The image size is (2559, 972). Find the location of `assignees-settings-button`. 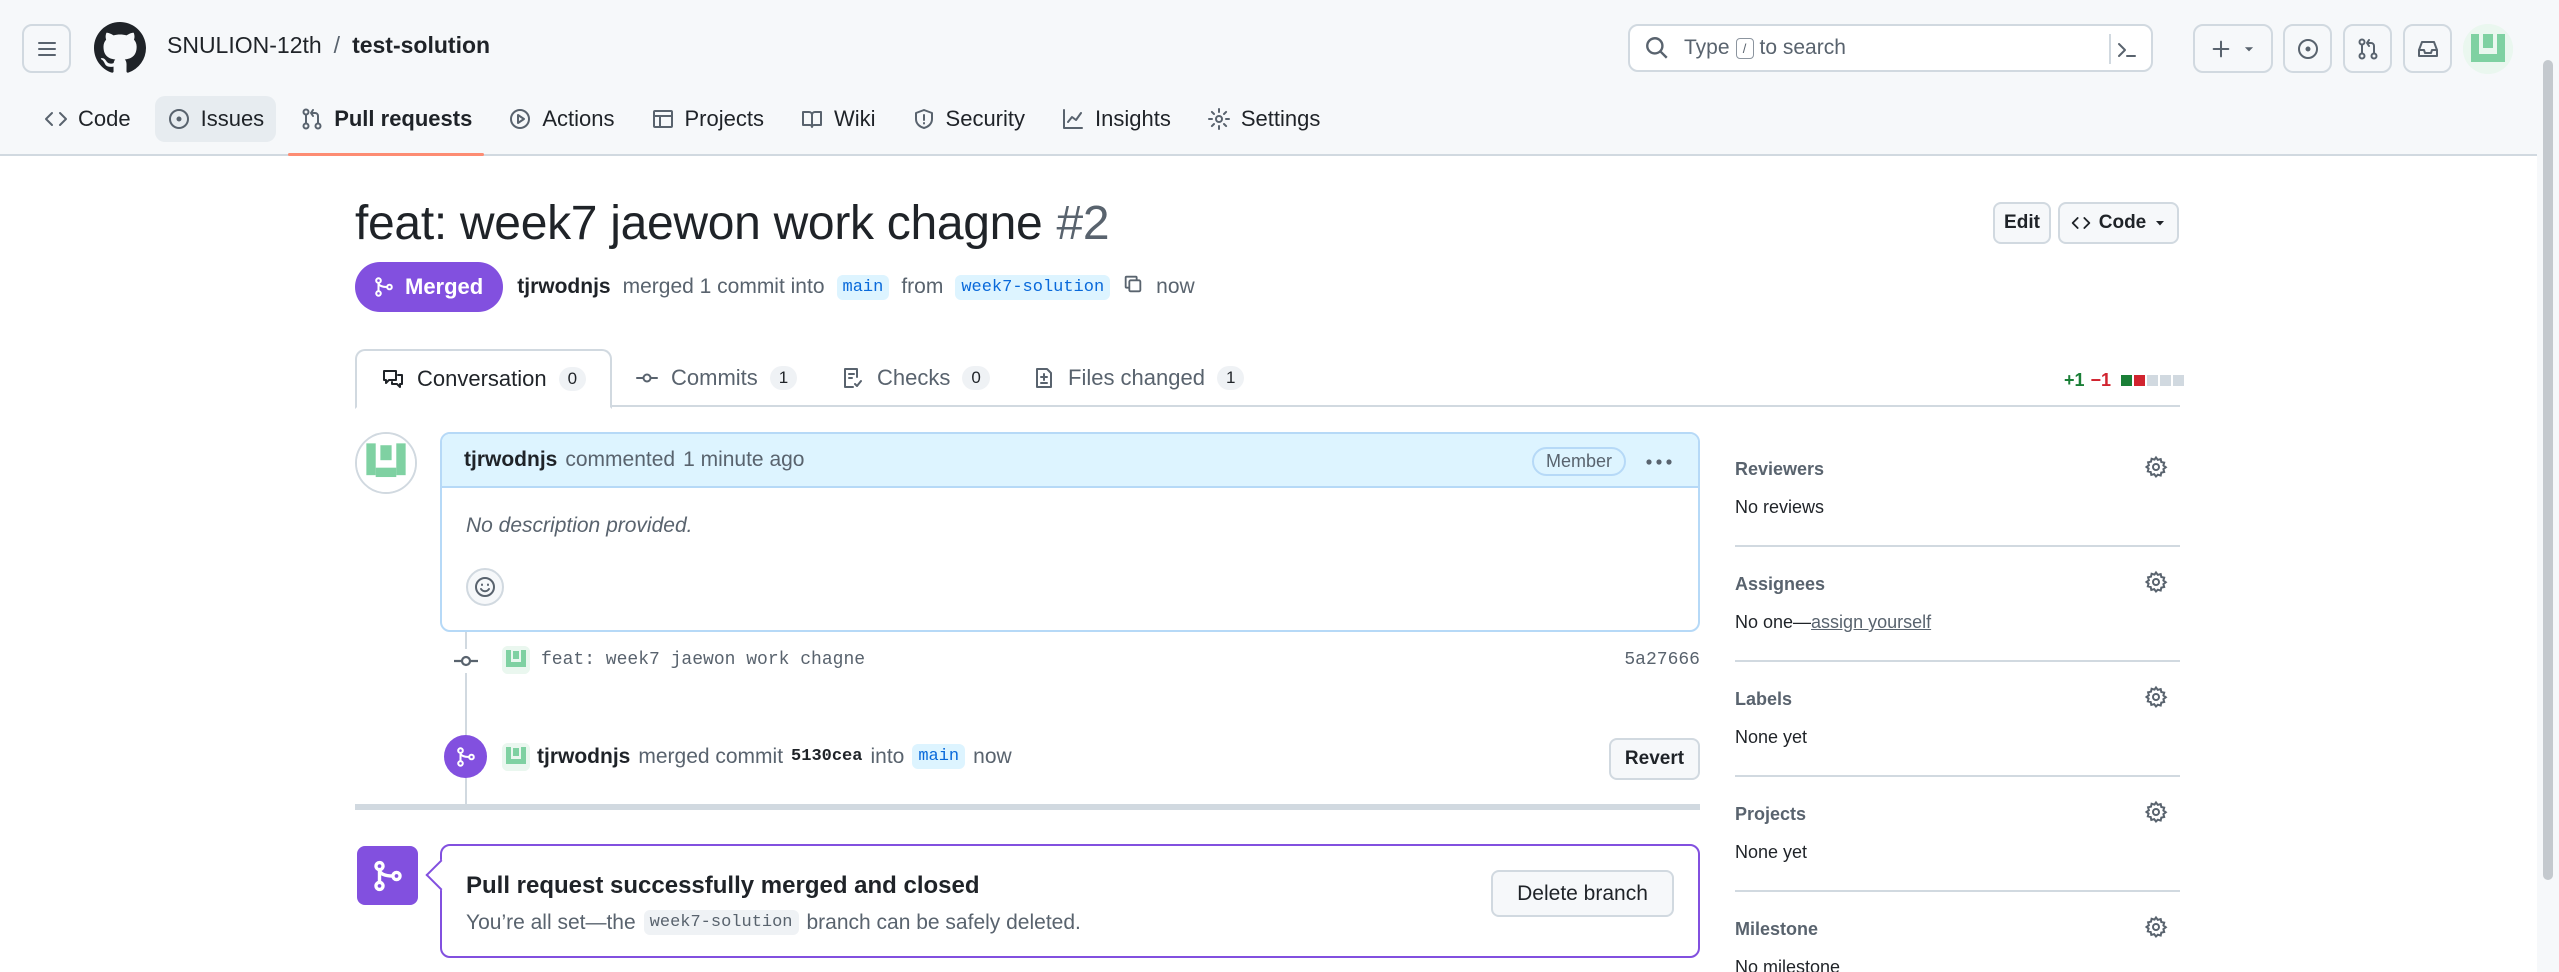

assignees-settings-button is located at coordinates (2156, 585).